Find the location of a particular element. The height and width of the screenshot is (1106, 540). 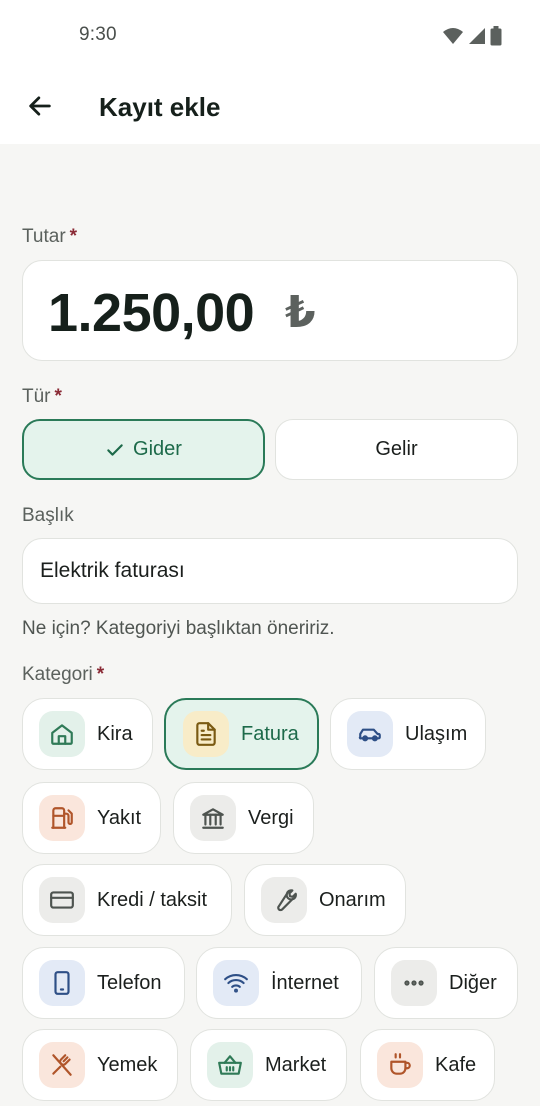

fuel-icon is located at coordinates (62, 818).